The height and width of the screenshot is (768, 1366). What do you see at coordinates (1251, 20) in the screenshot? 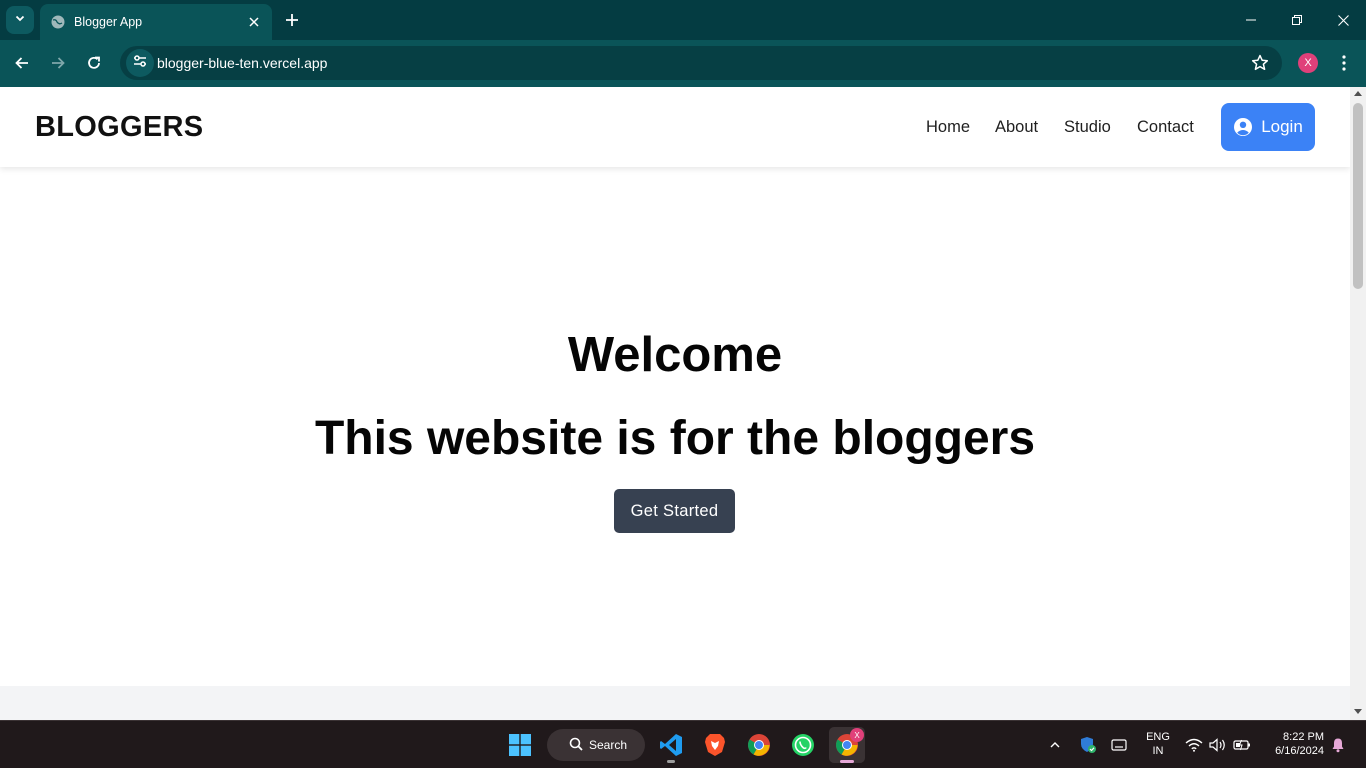
I see `minimize-button` at bounding box center [1251, 20].